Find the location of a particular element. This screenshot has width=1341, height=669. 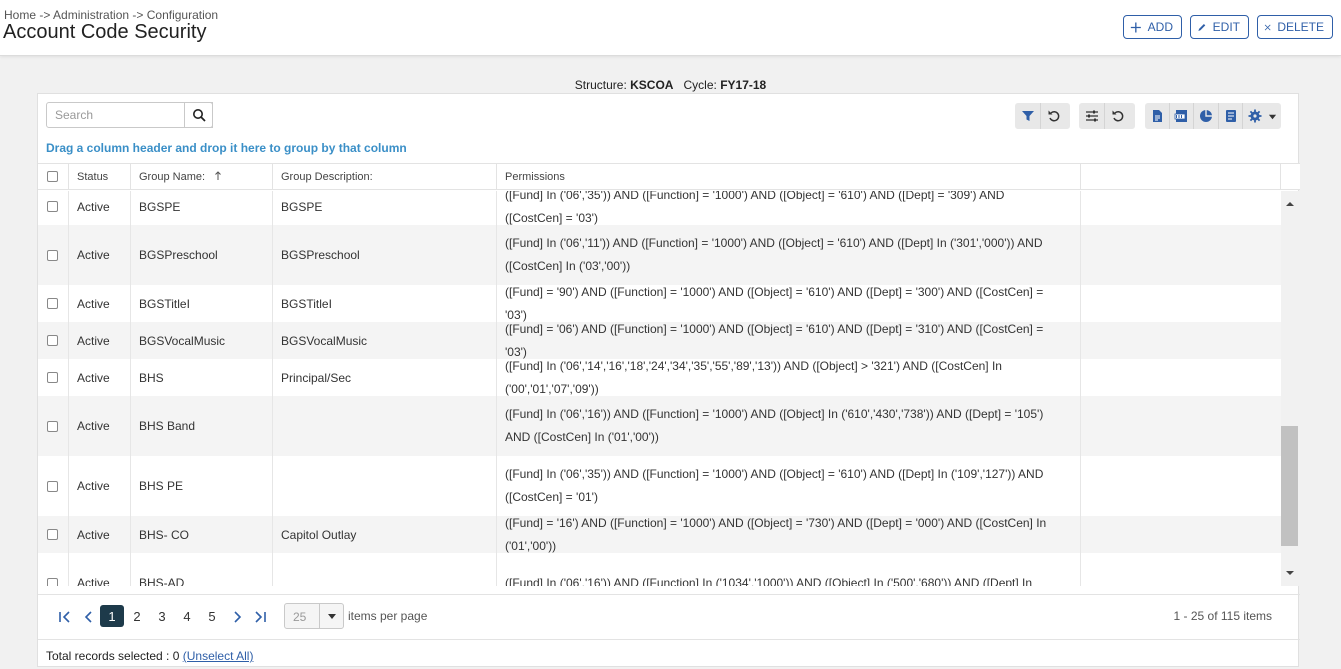

unselect-all-link: (Unselect All) is located at coordinates (218, 656).